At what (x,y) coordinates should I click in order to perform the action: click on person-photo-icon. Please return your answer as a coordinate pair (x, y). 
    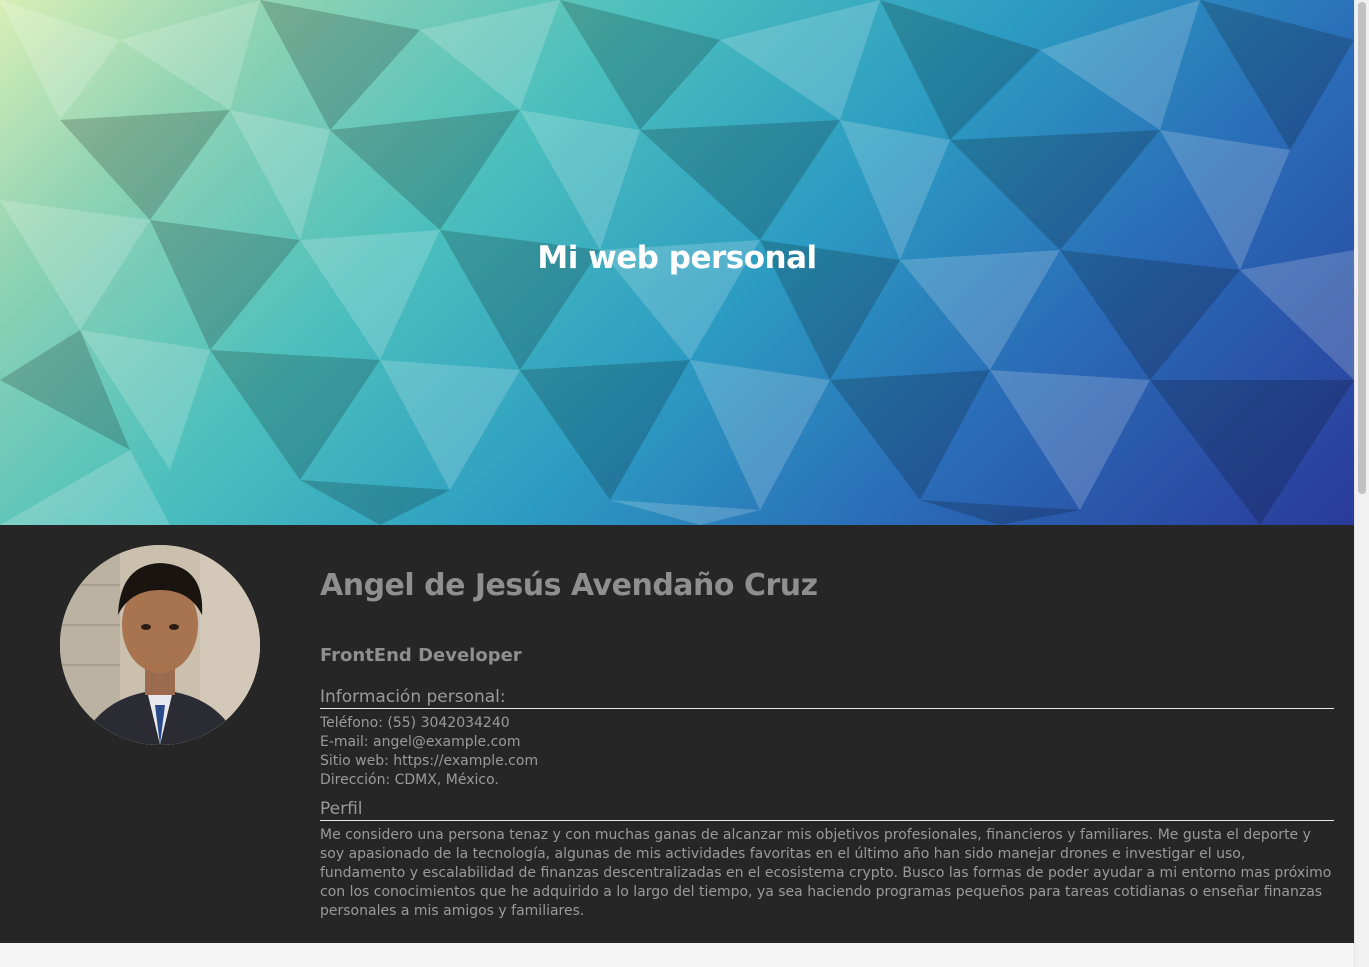
    Looking at the image, I should click on (160, 645).